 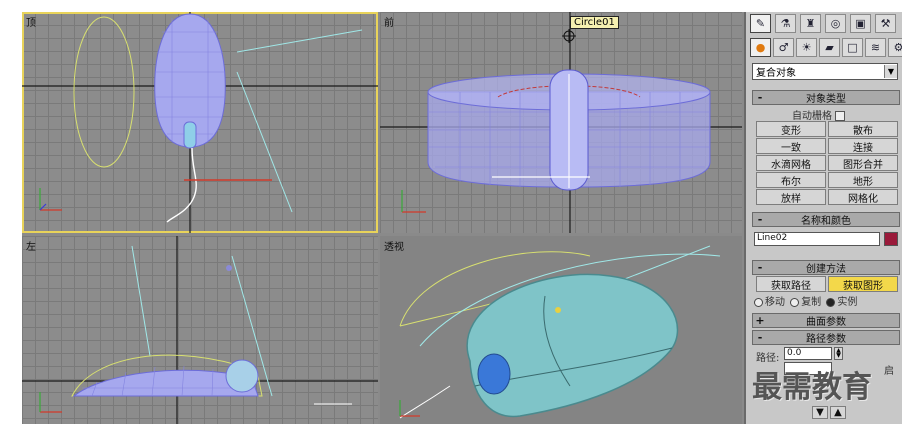 What do you see at coordinates (863, 284) in the screenshot?
I see `get-shape-button: 获取图形` at bounding box center [863, 284].